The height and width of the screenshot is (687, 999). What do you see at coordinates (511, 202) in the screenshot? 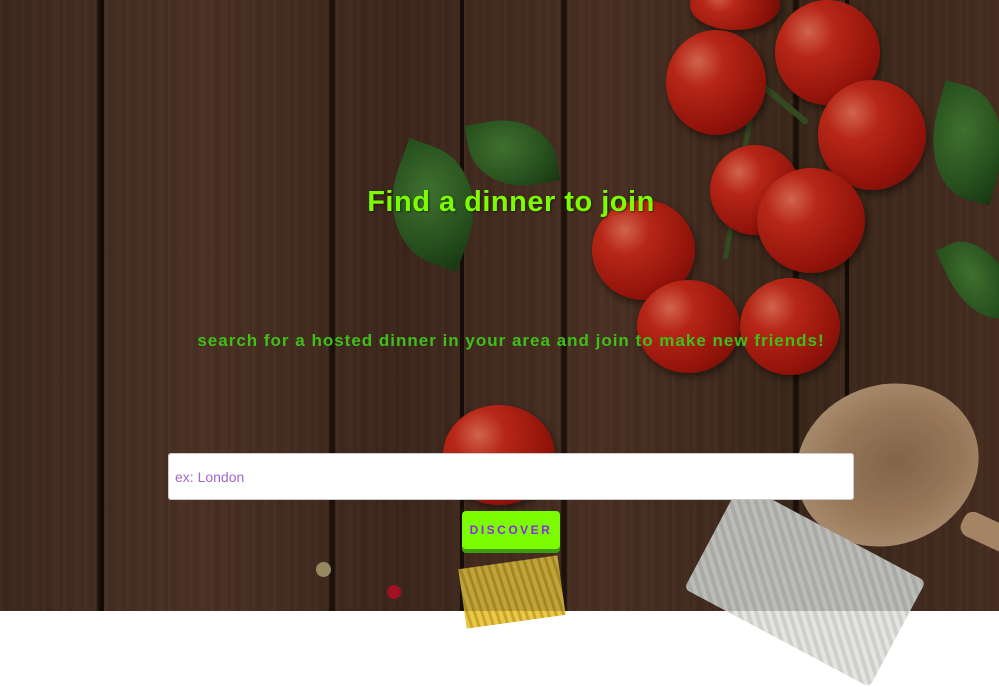
I see `page-title: Find a dinner to join` at bounding box center [511, 202].